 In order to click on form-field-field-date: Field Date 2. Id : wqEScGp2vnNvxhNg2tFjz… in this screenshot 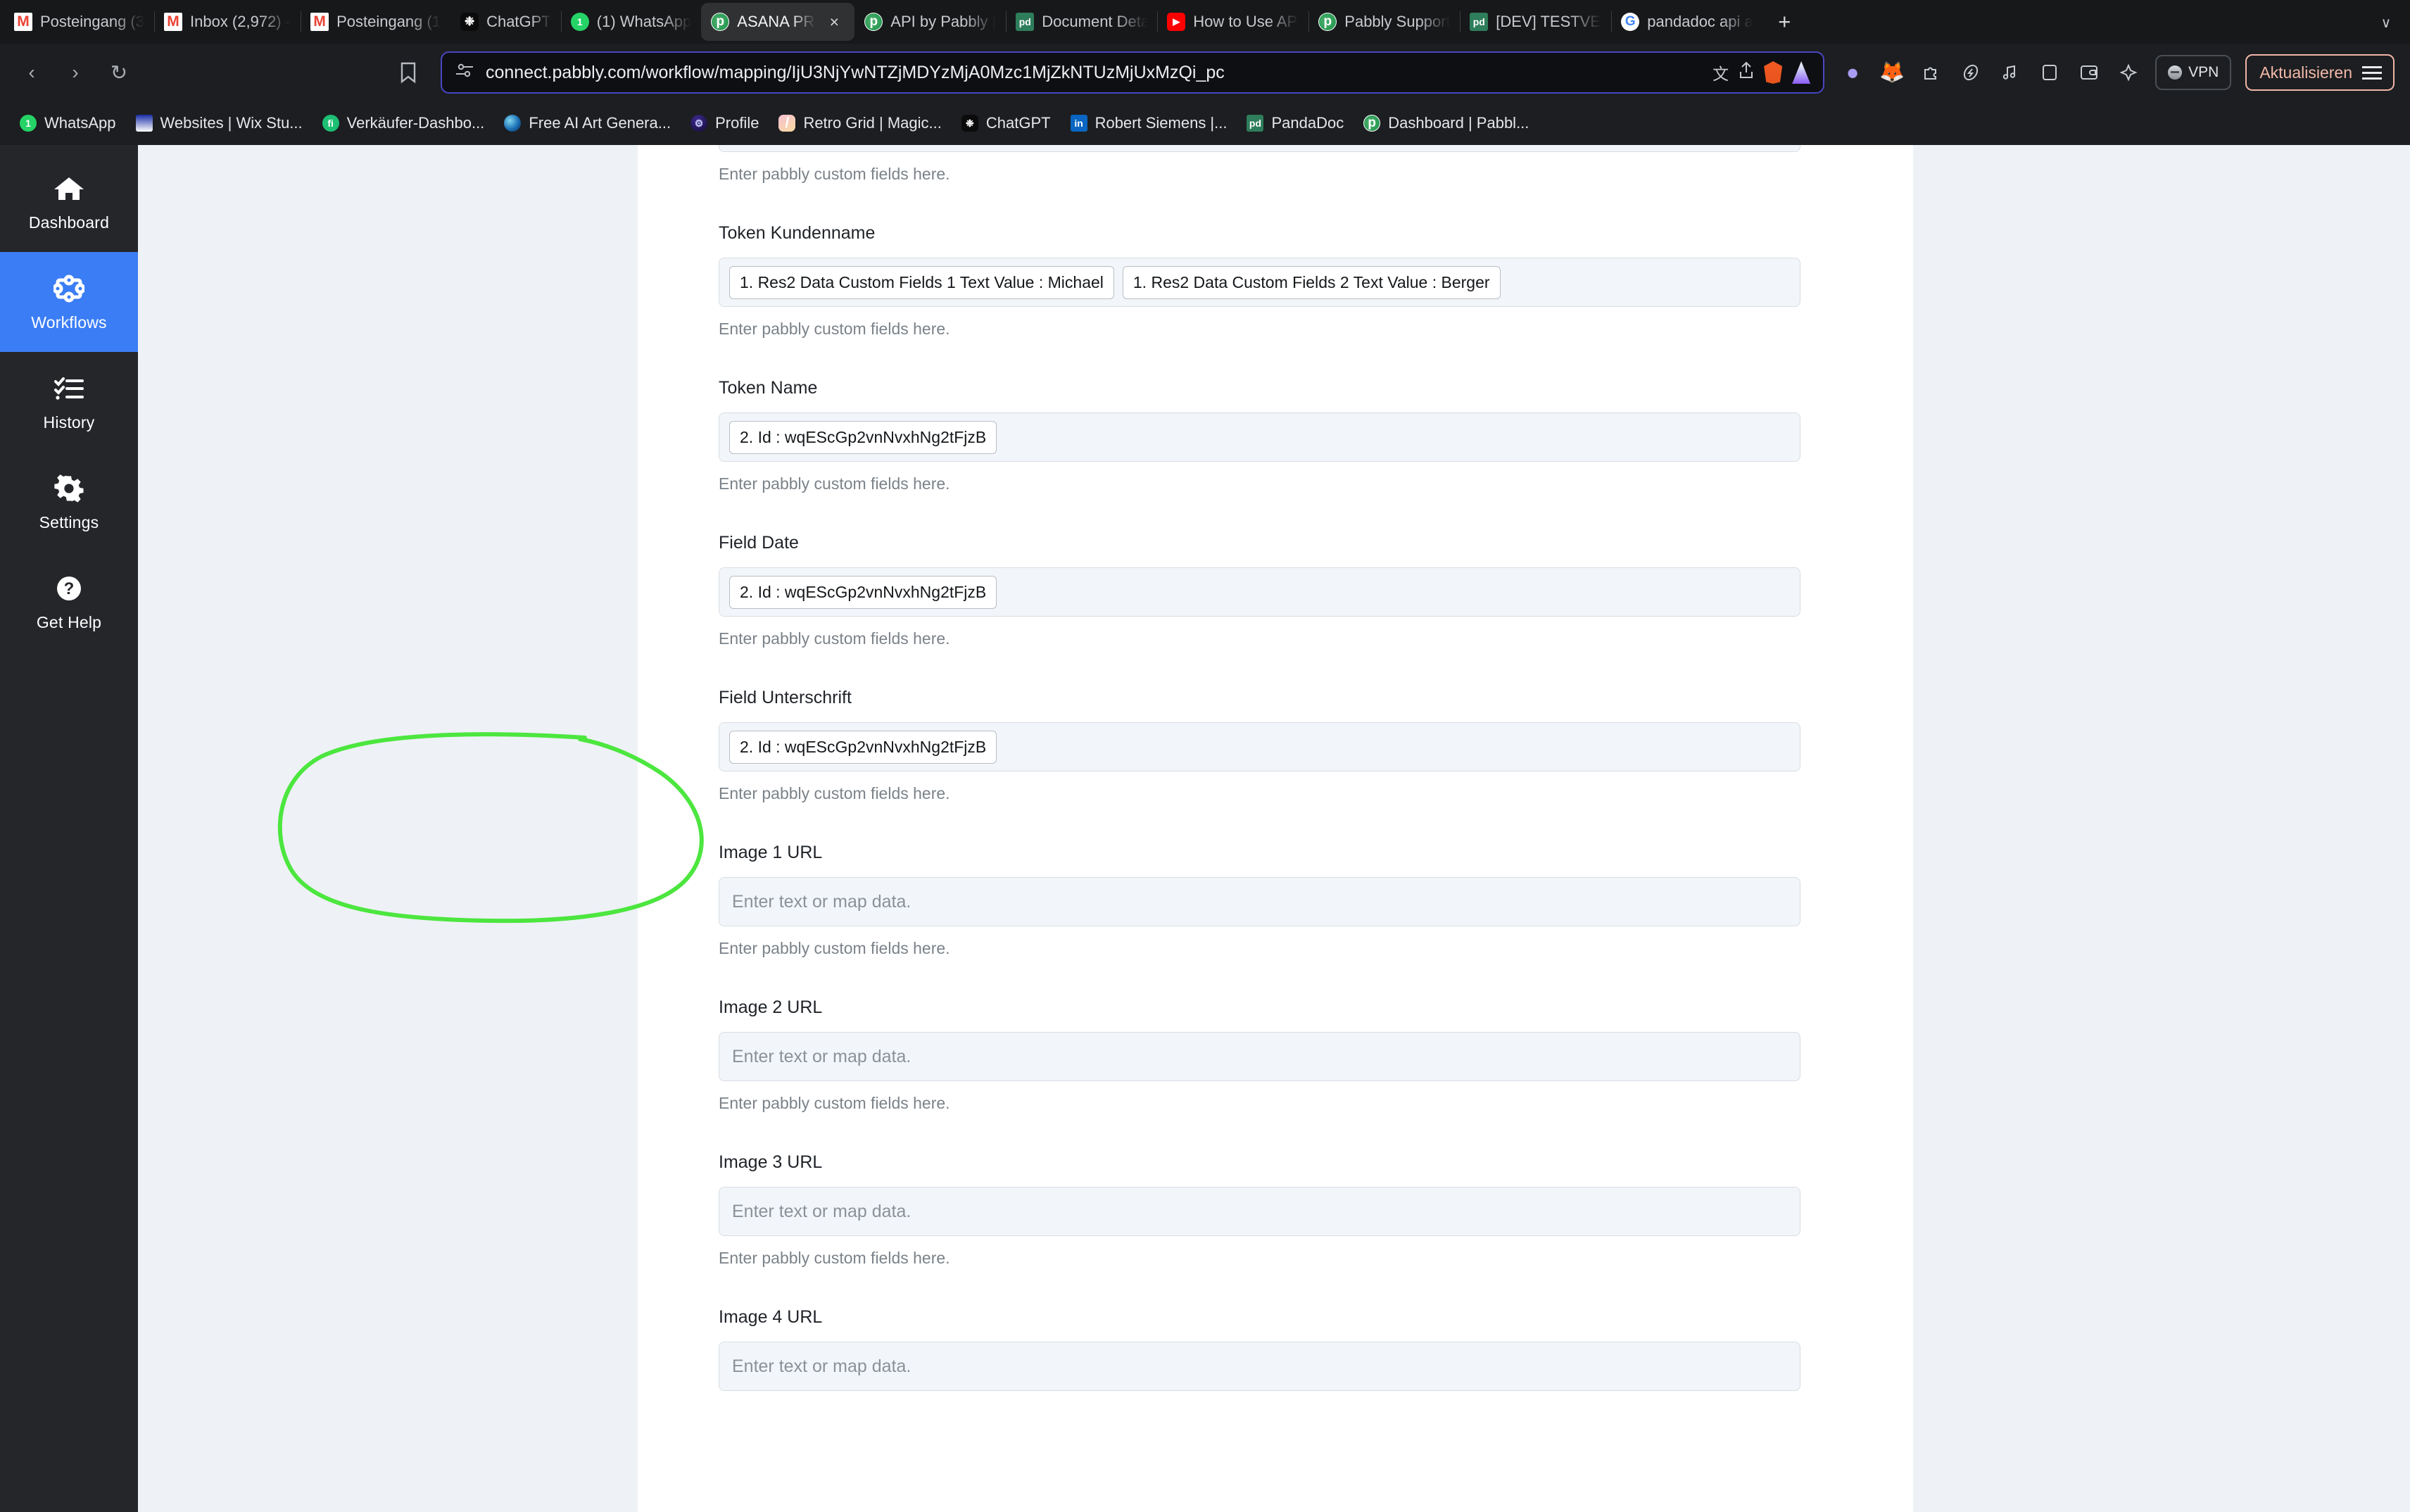, I will do `click(1259, 591)`.